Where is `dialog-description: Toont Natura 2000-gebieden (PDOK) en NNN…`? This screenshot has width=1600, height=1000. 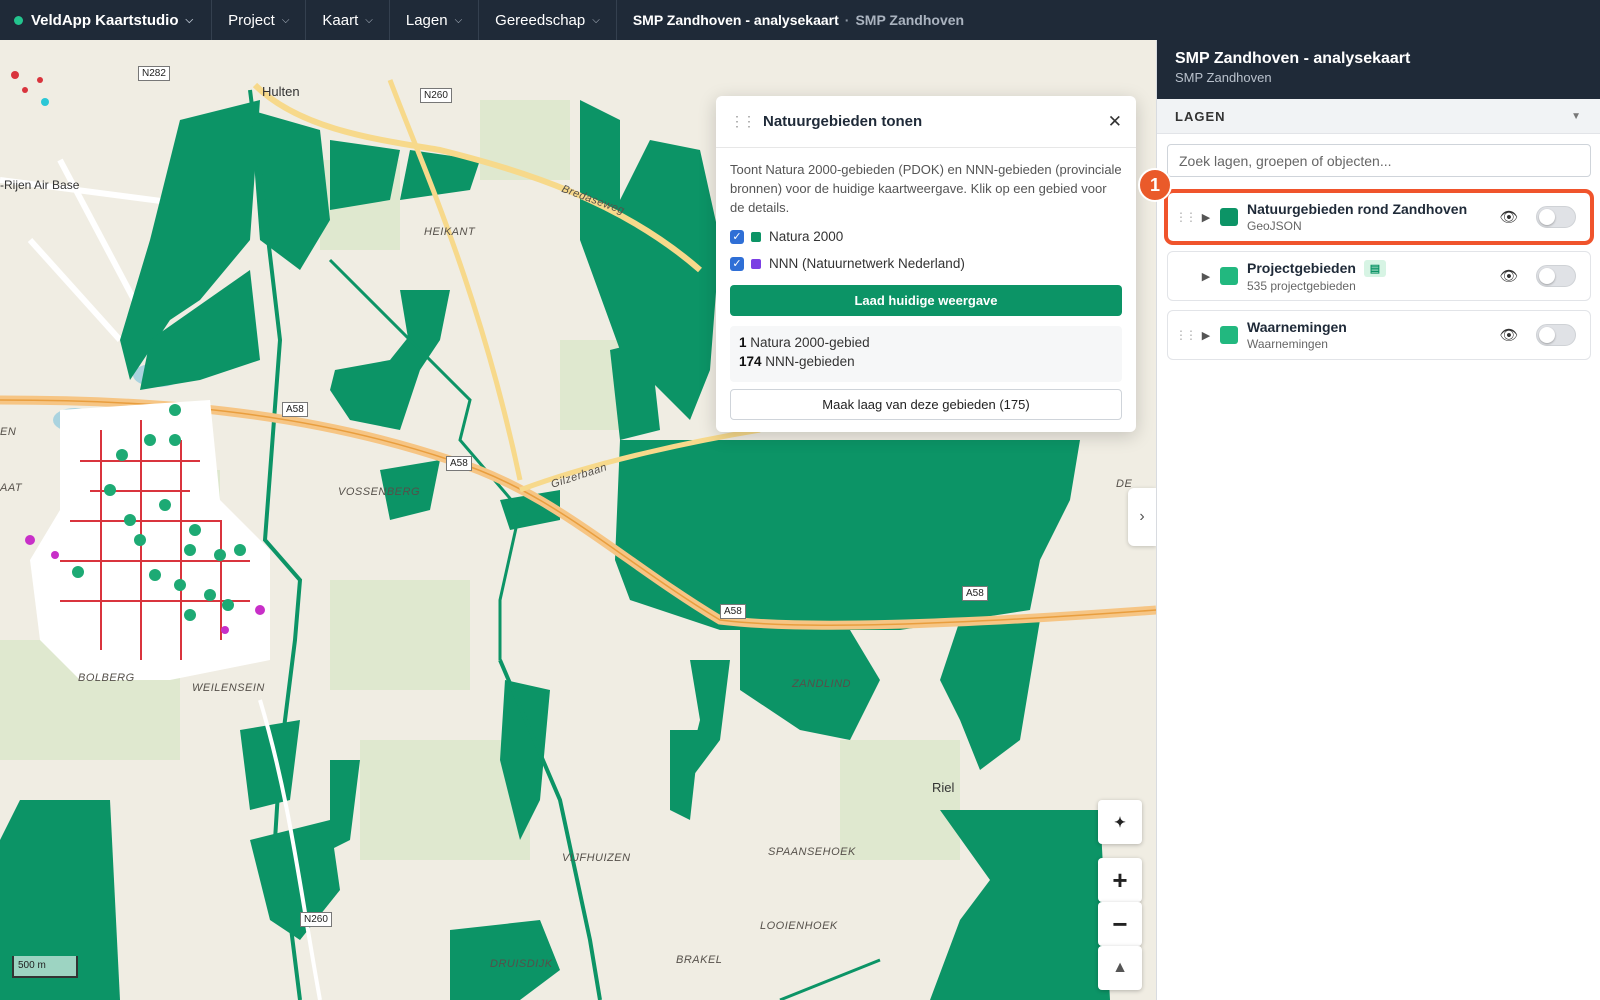 dialog-description: Toont Natura 2000-gebieden (PDOK) en NNN… is located at coordinates (926, 188).